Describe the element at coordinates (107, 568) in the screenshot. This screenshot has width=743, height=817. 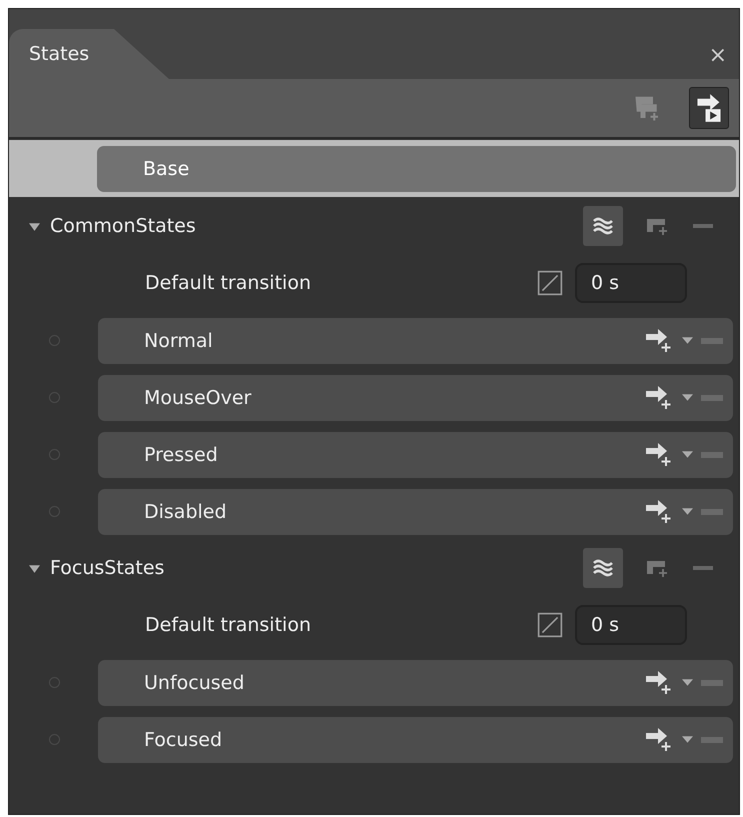
I see `state-group-name: FocusStates` at that location.